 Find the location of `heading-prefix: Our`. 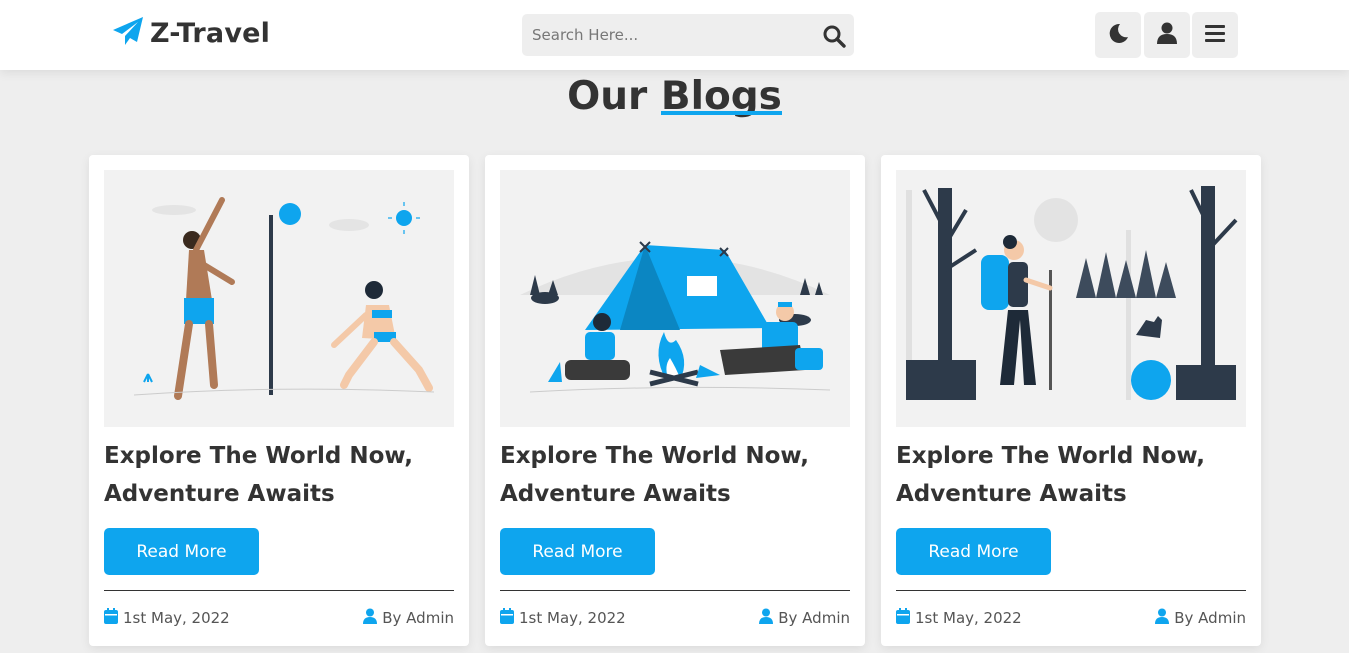

heading-prefix: Our is located at coordinates (614, 96).